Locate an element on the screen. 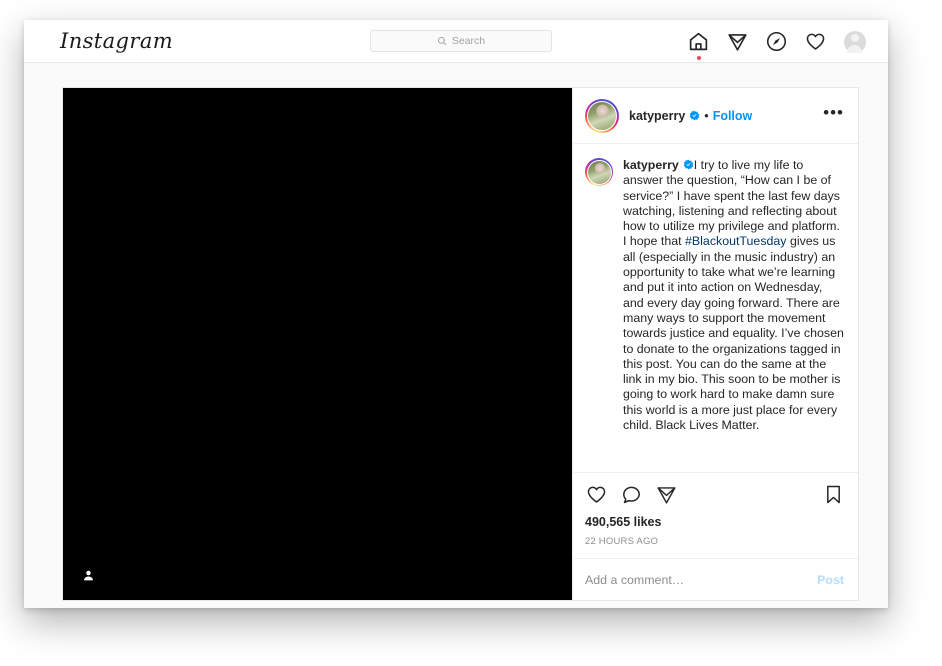 The width and height of the screenshot is (942, 666). nav-icon-group is located at coordinates (776, 41).